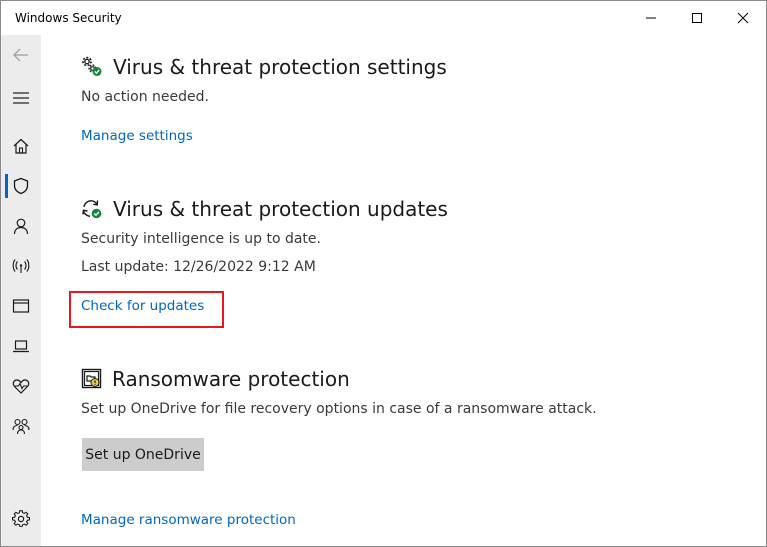  I want to click on updates-status: Security intelligence is up to date., so click(201, 239).